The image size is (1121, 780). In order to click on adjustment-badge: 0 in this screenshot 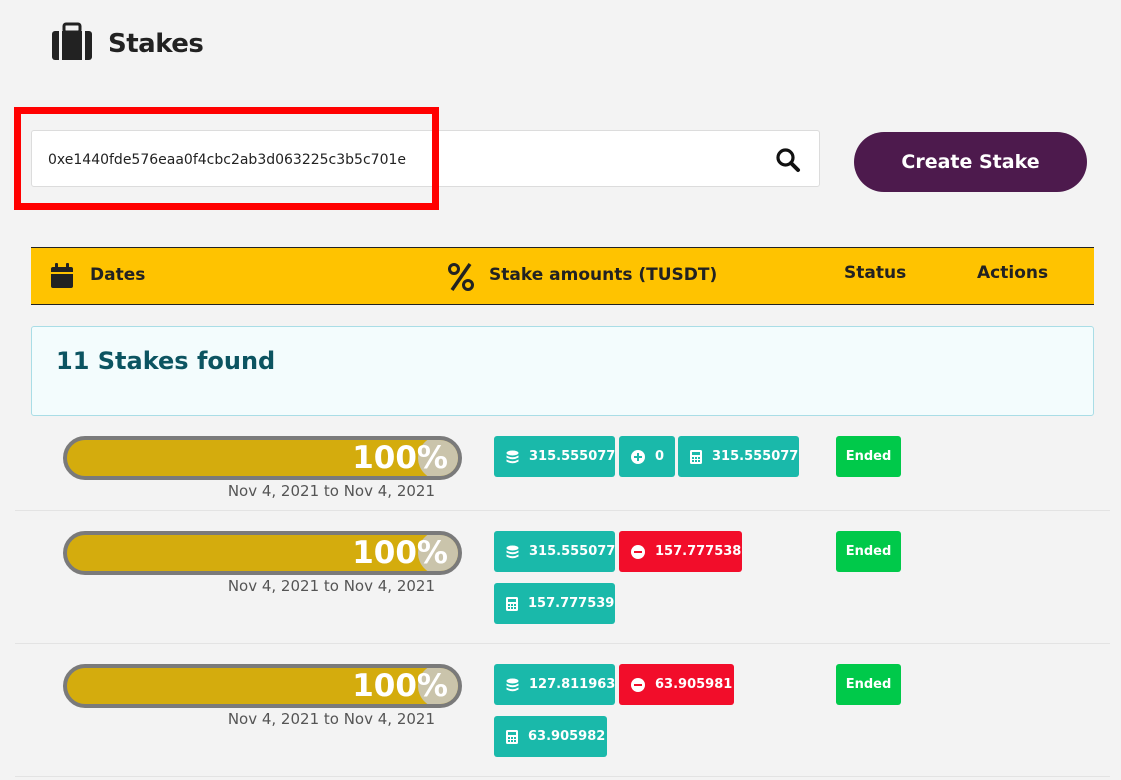, I will do `click(647, 456)`.